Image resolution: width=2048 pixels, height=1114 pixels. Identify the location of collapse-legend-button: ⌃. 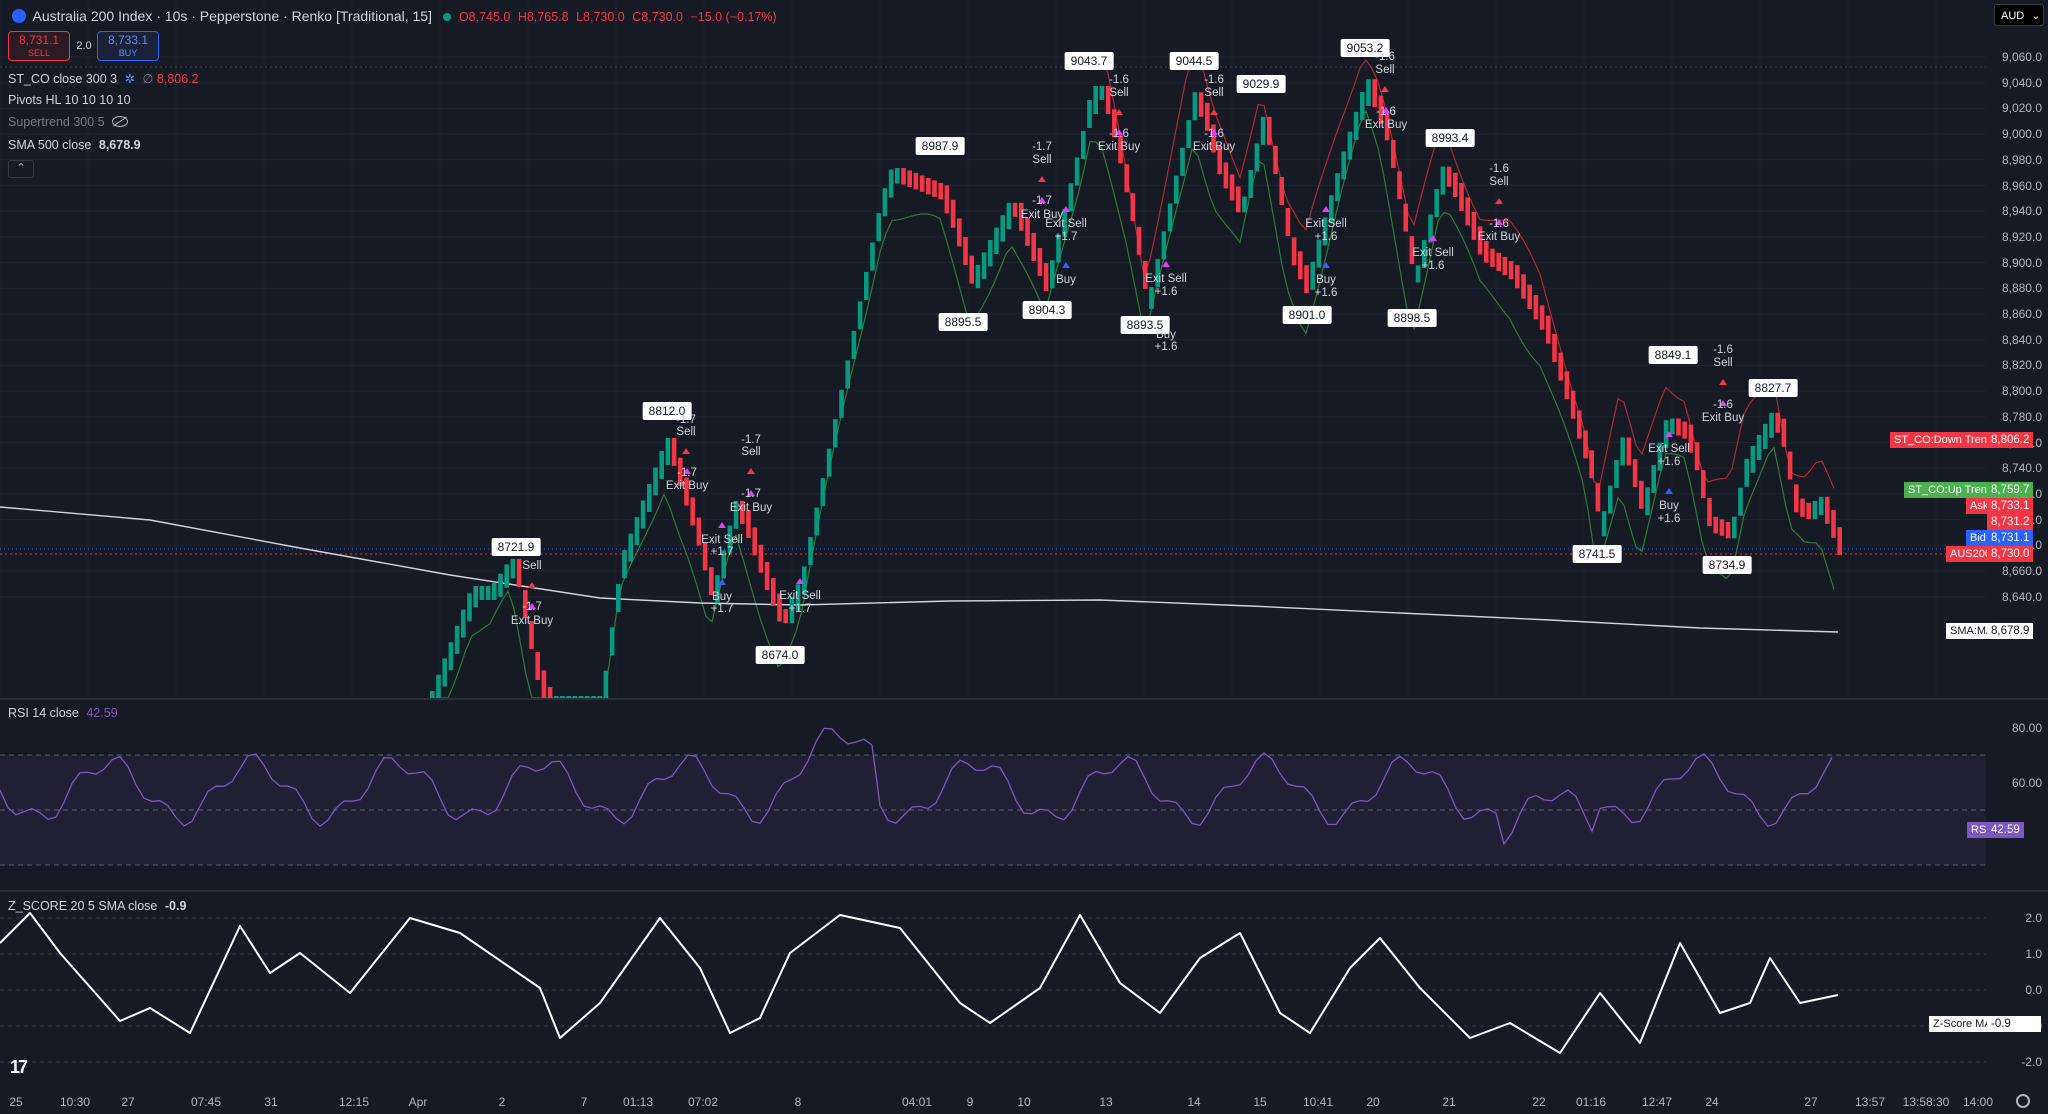
(21, 169).